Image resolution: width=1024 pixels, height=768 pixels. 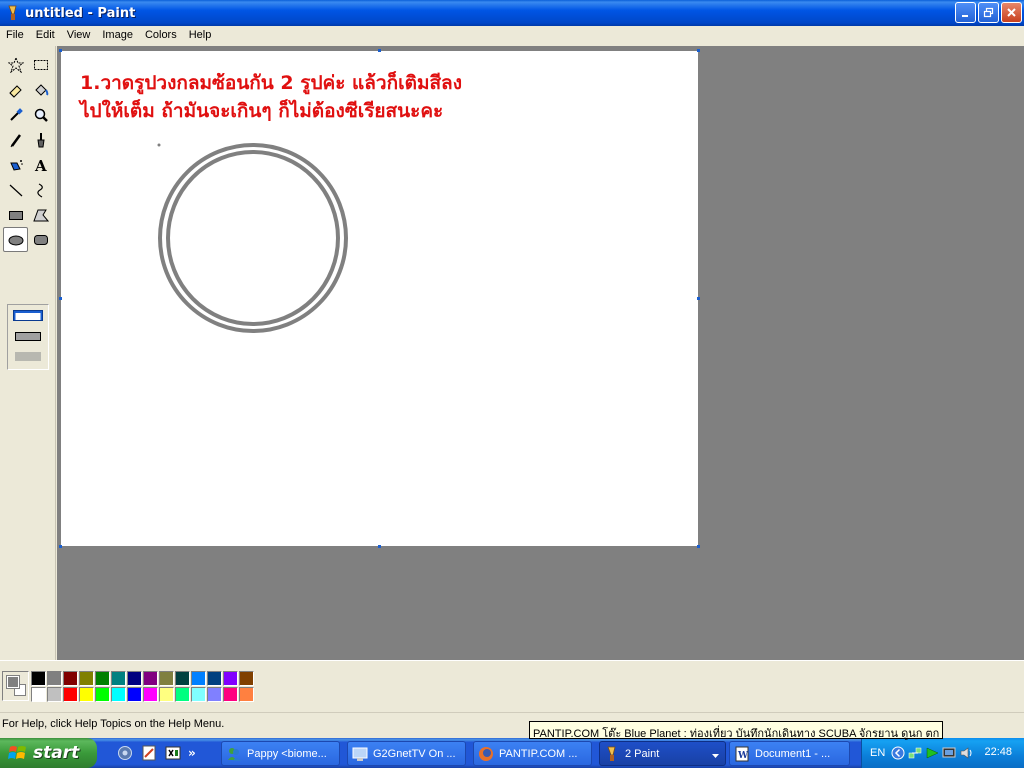 I want to click on close-button, so click(x=1011, y=12).